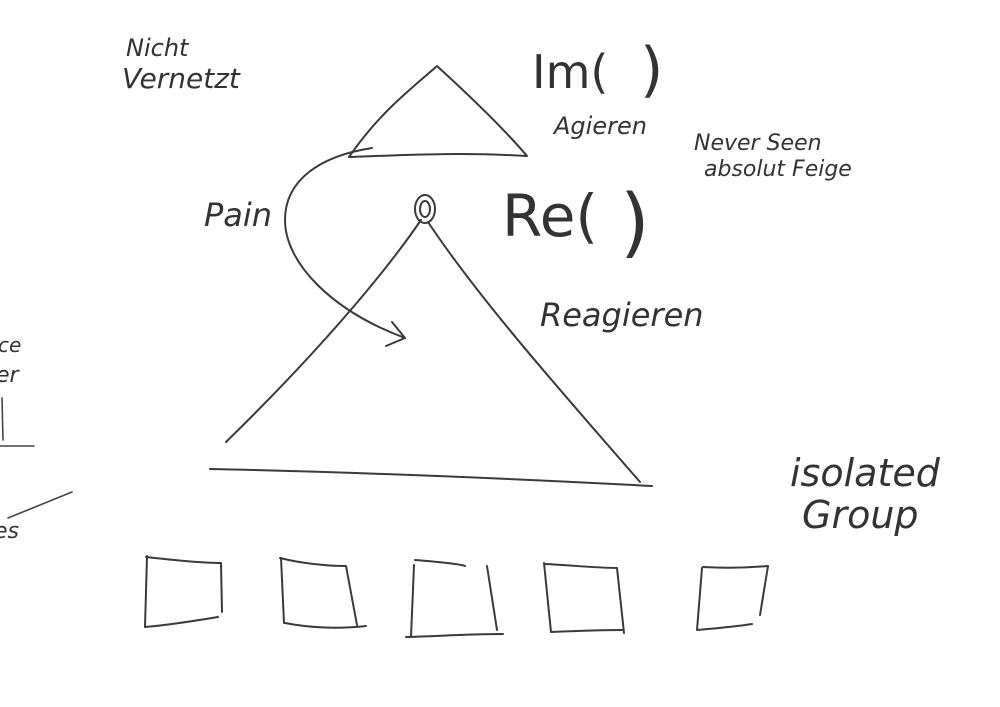 The width and height of the screenshot is (1000, 707). I want to click on re-label-close: ), so click(635, 221).